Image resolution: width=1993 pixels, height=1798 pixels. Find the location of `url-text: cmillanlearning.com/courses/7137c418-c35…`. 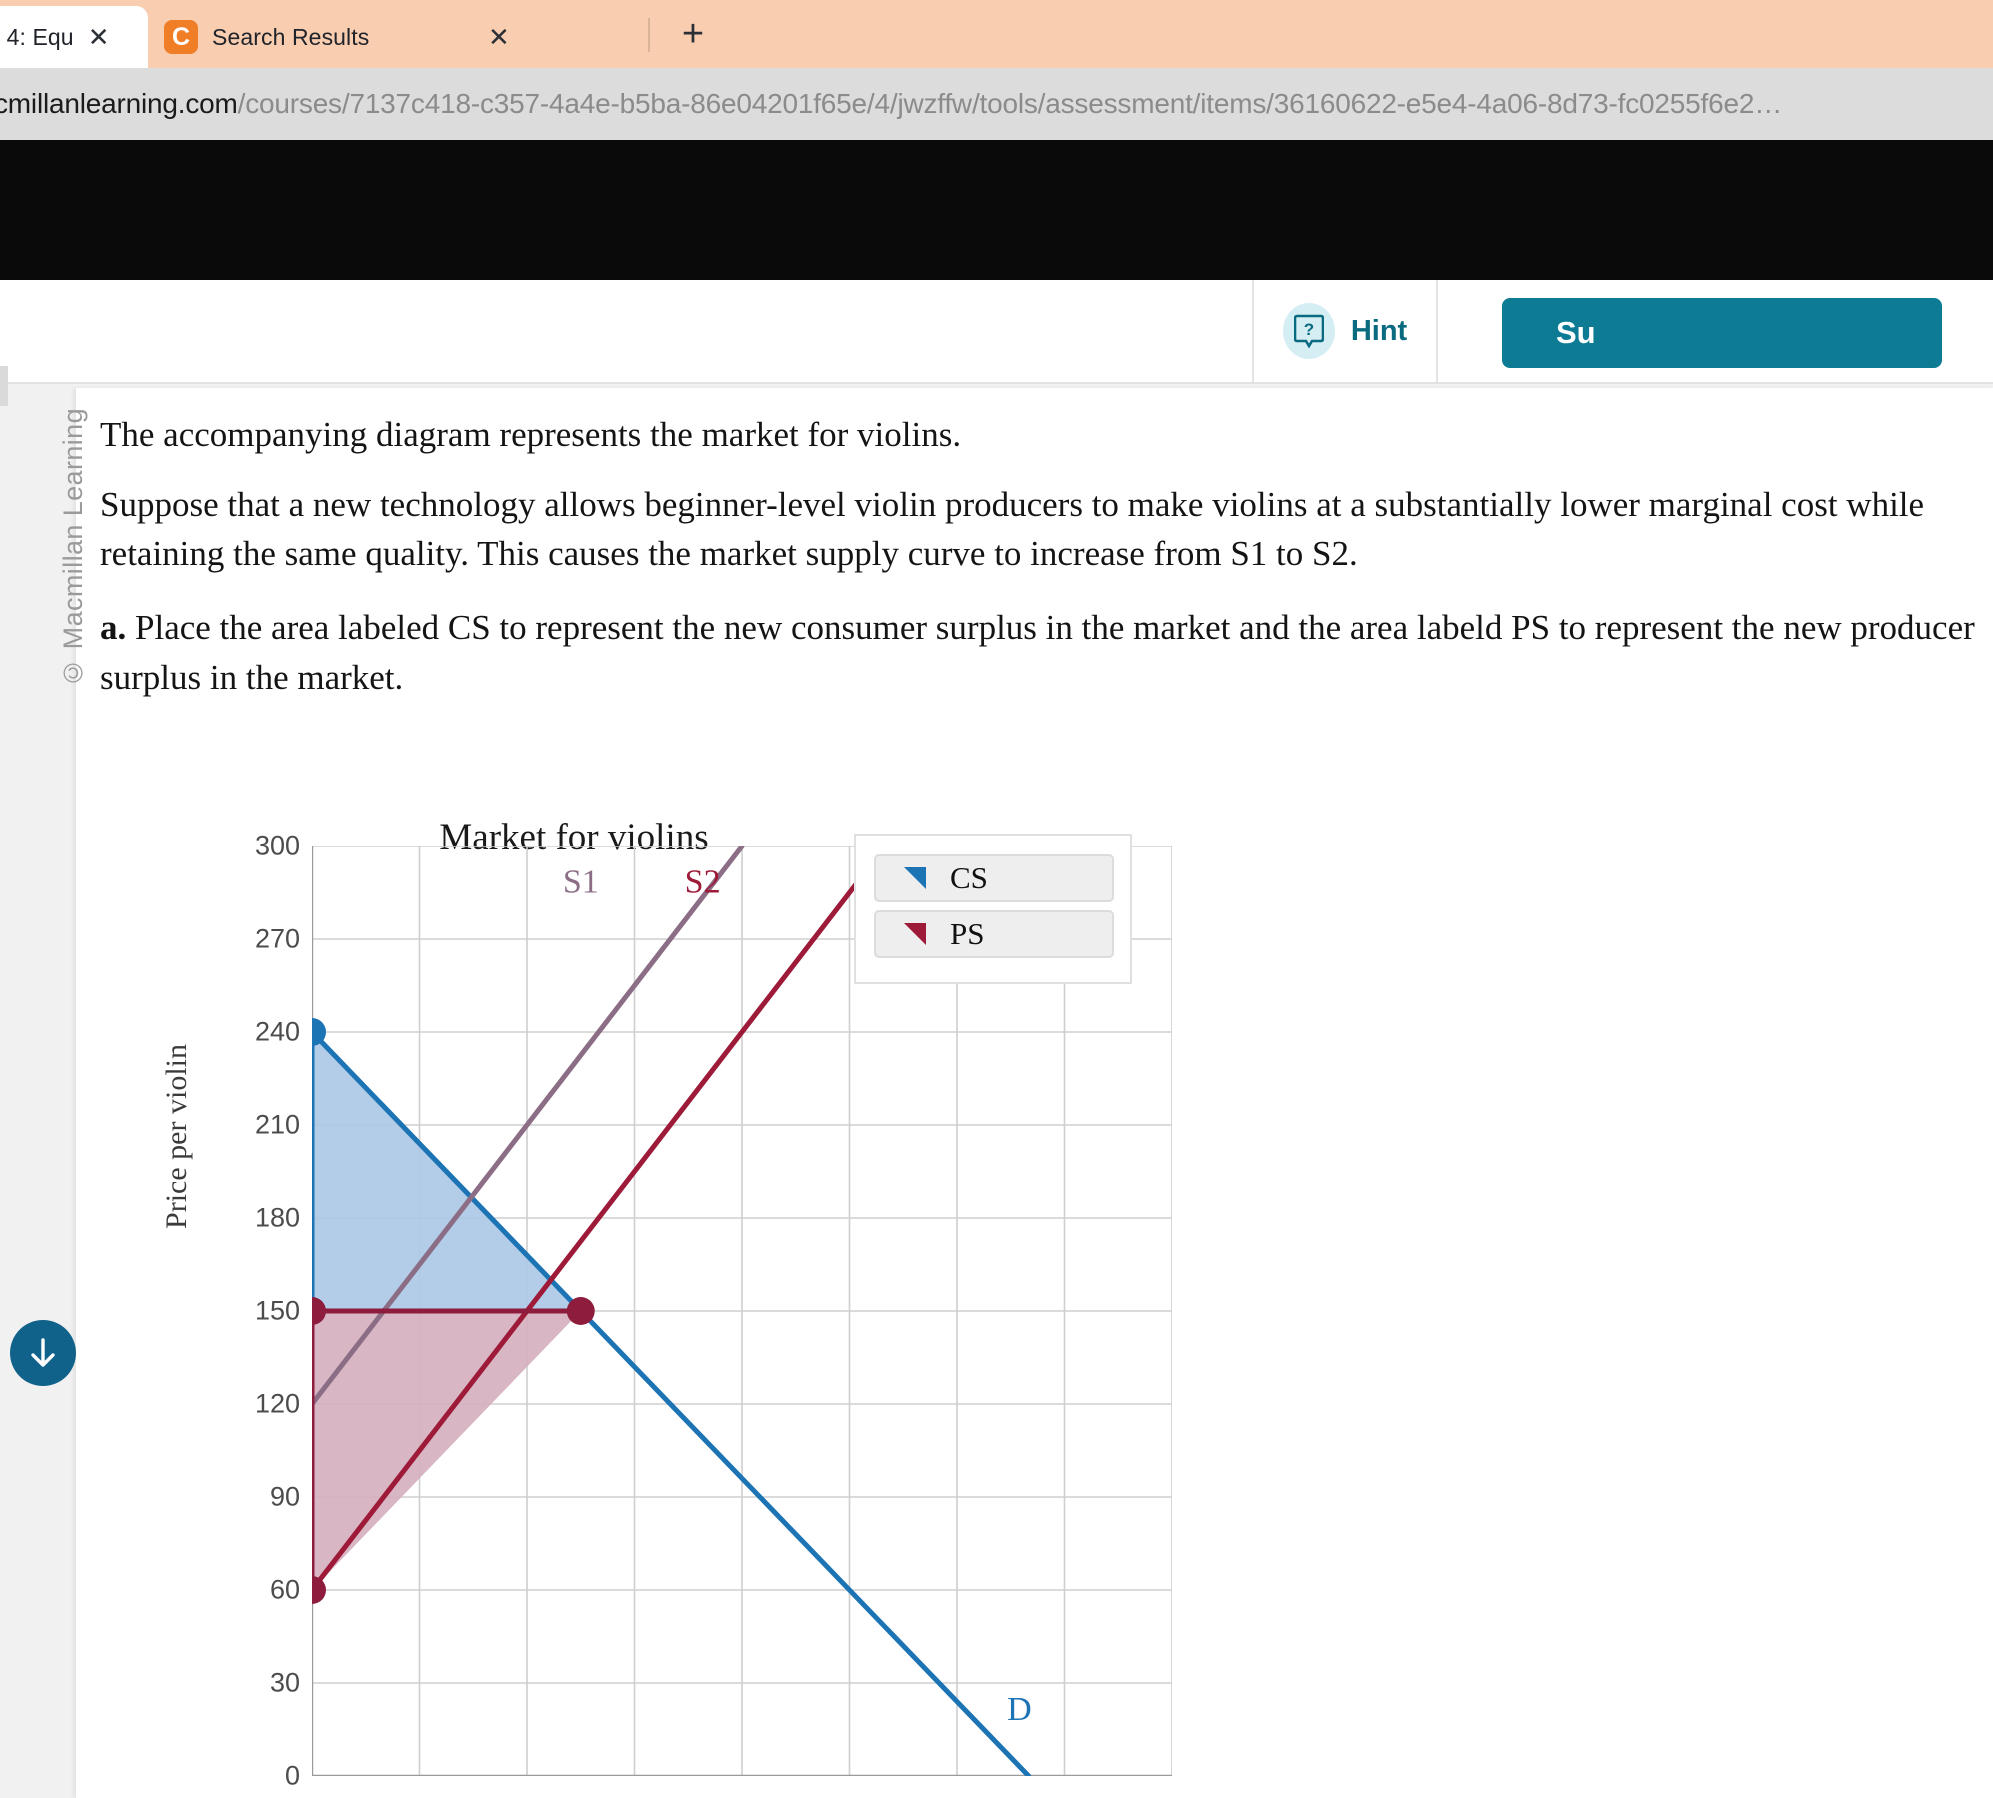

url-text: cmillanlearning.com/courses/7137c418-c35… is located at coordinates (891, 104).